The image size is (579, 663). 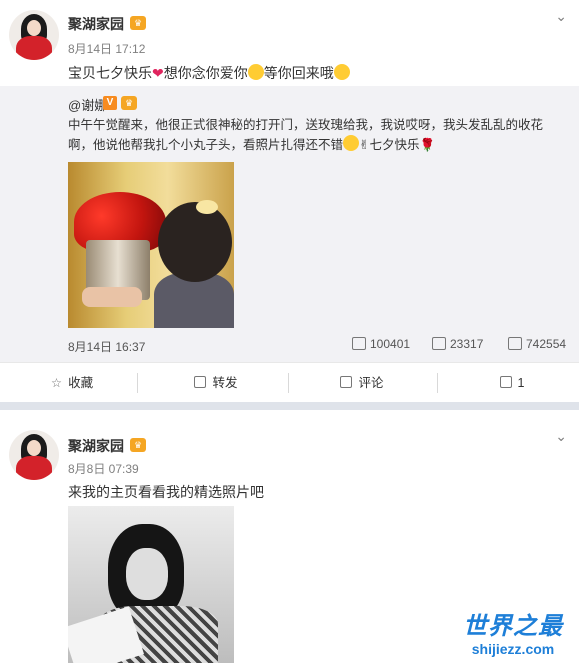 What do you see at coordinates (390, 344) in the screenshot?
I see `repost-count-value: 100401` at bounding box center [390, 344].